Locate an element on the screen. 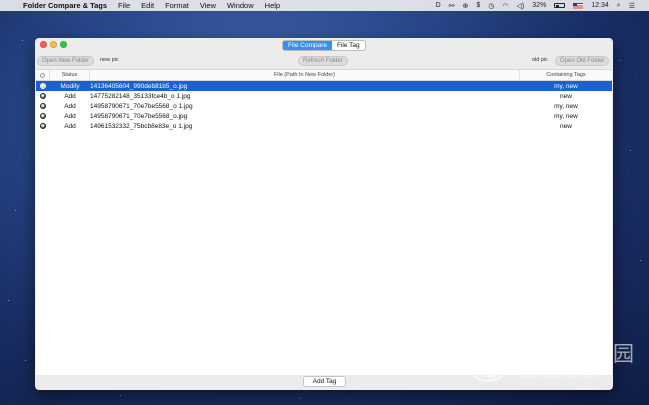 The image size is (649, 405). column-circle-icon is located at coordinates (42, 75).